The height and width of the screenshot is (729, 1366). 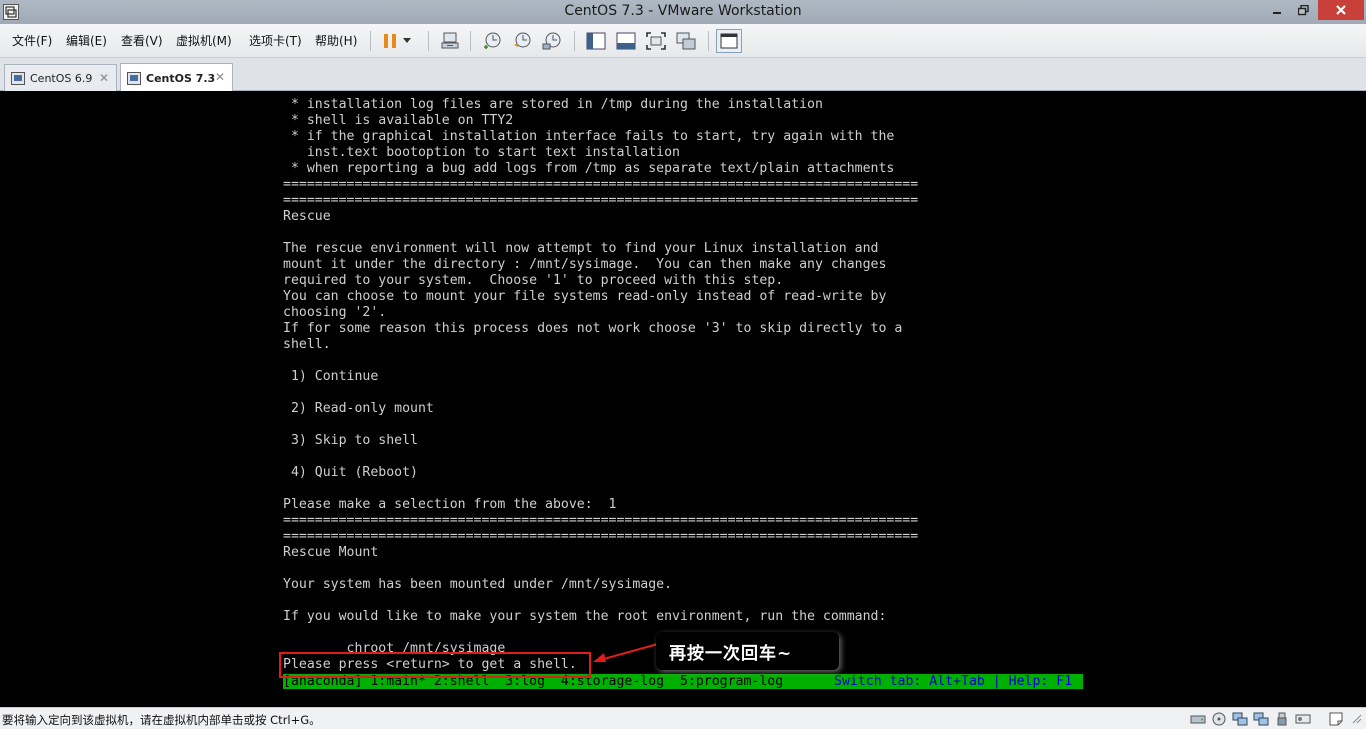 What do you see at coordinates (32, 40) in the screenshot?
I see `menu-file: 文件(F)` at bounding box center [32, 40].